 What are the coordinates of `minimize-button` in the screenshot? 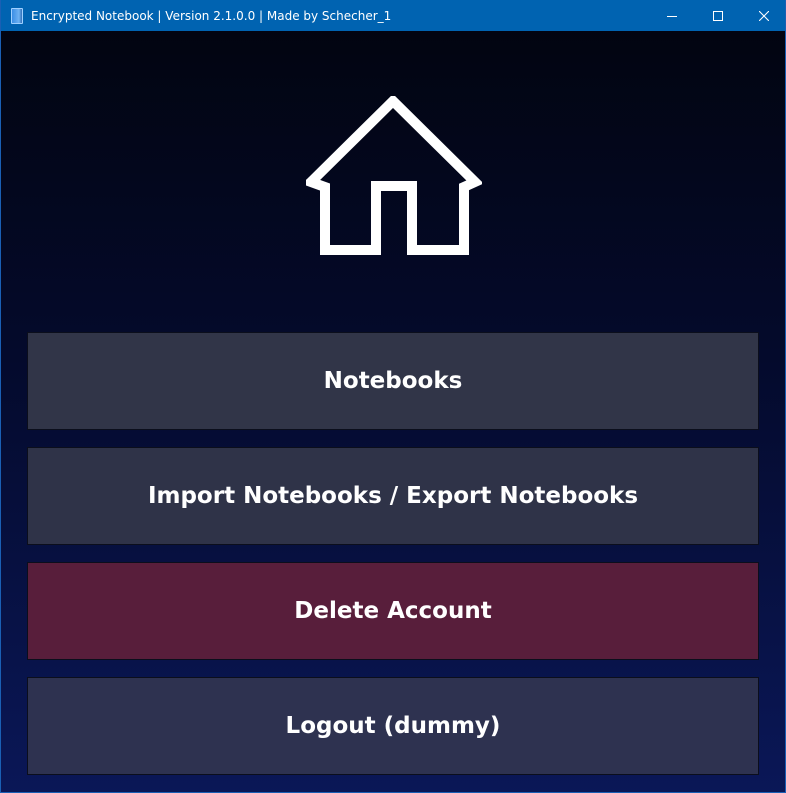 It's located at (672, 15).